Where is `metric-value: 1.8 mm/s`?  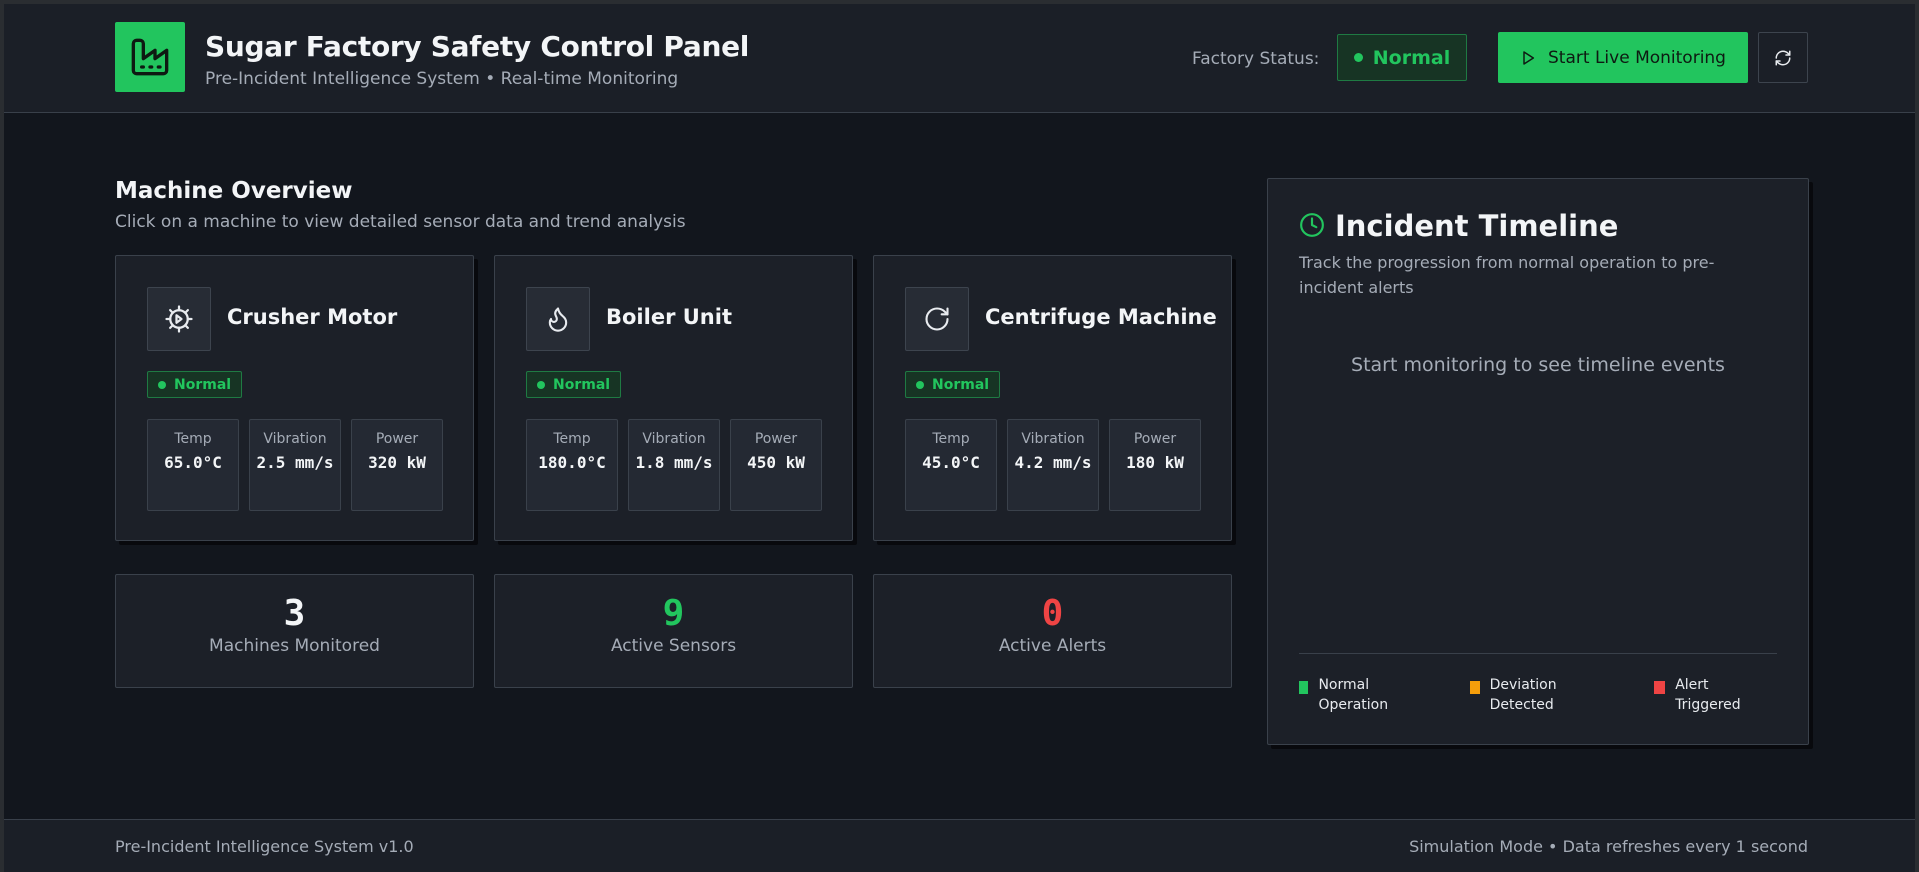
metric-value: 1.8 mm/s is located at coordinates (674, 462).